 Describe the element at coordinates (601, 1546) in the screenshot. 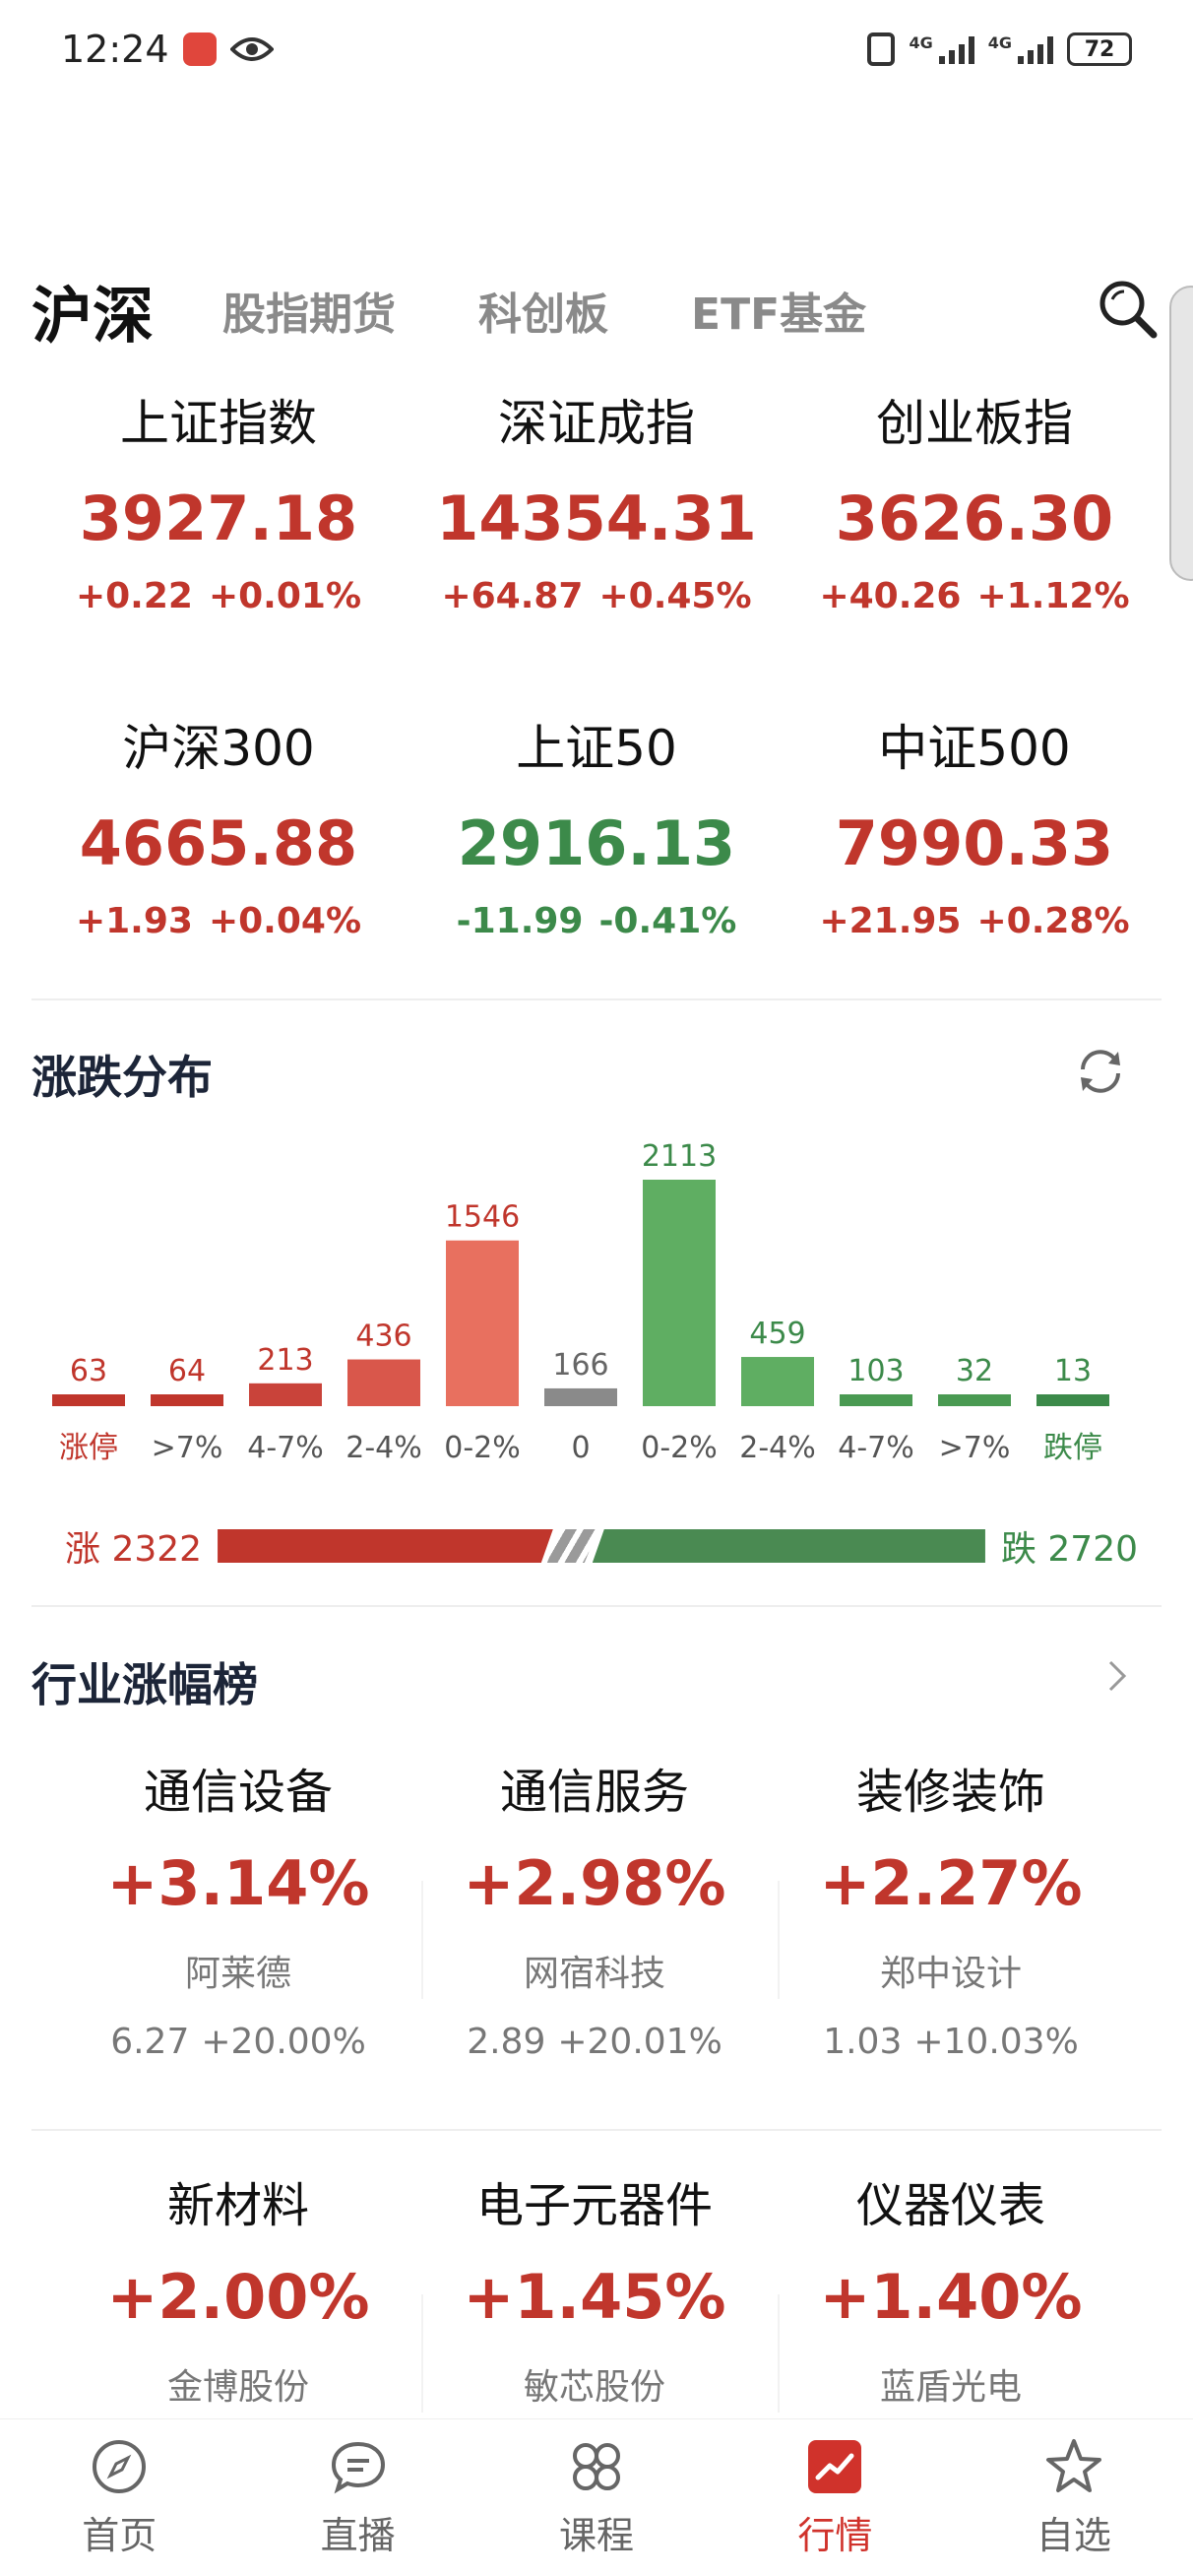

I see `breadth-bars` at that location.